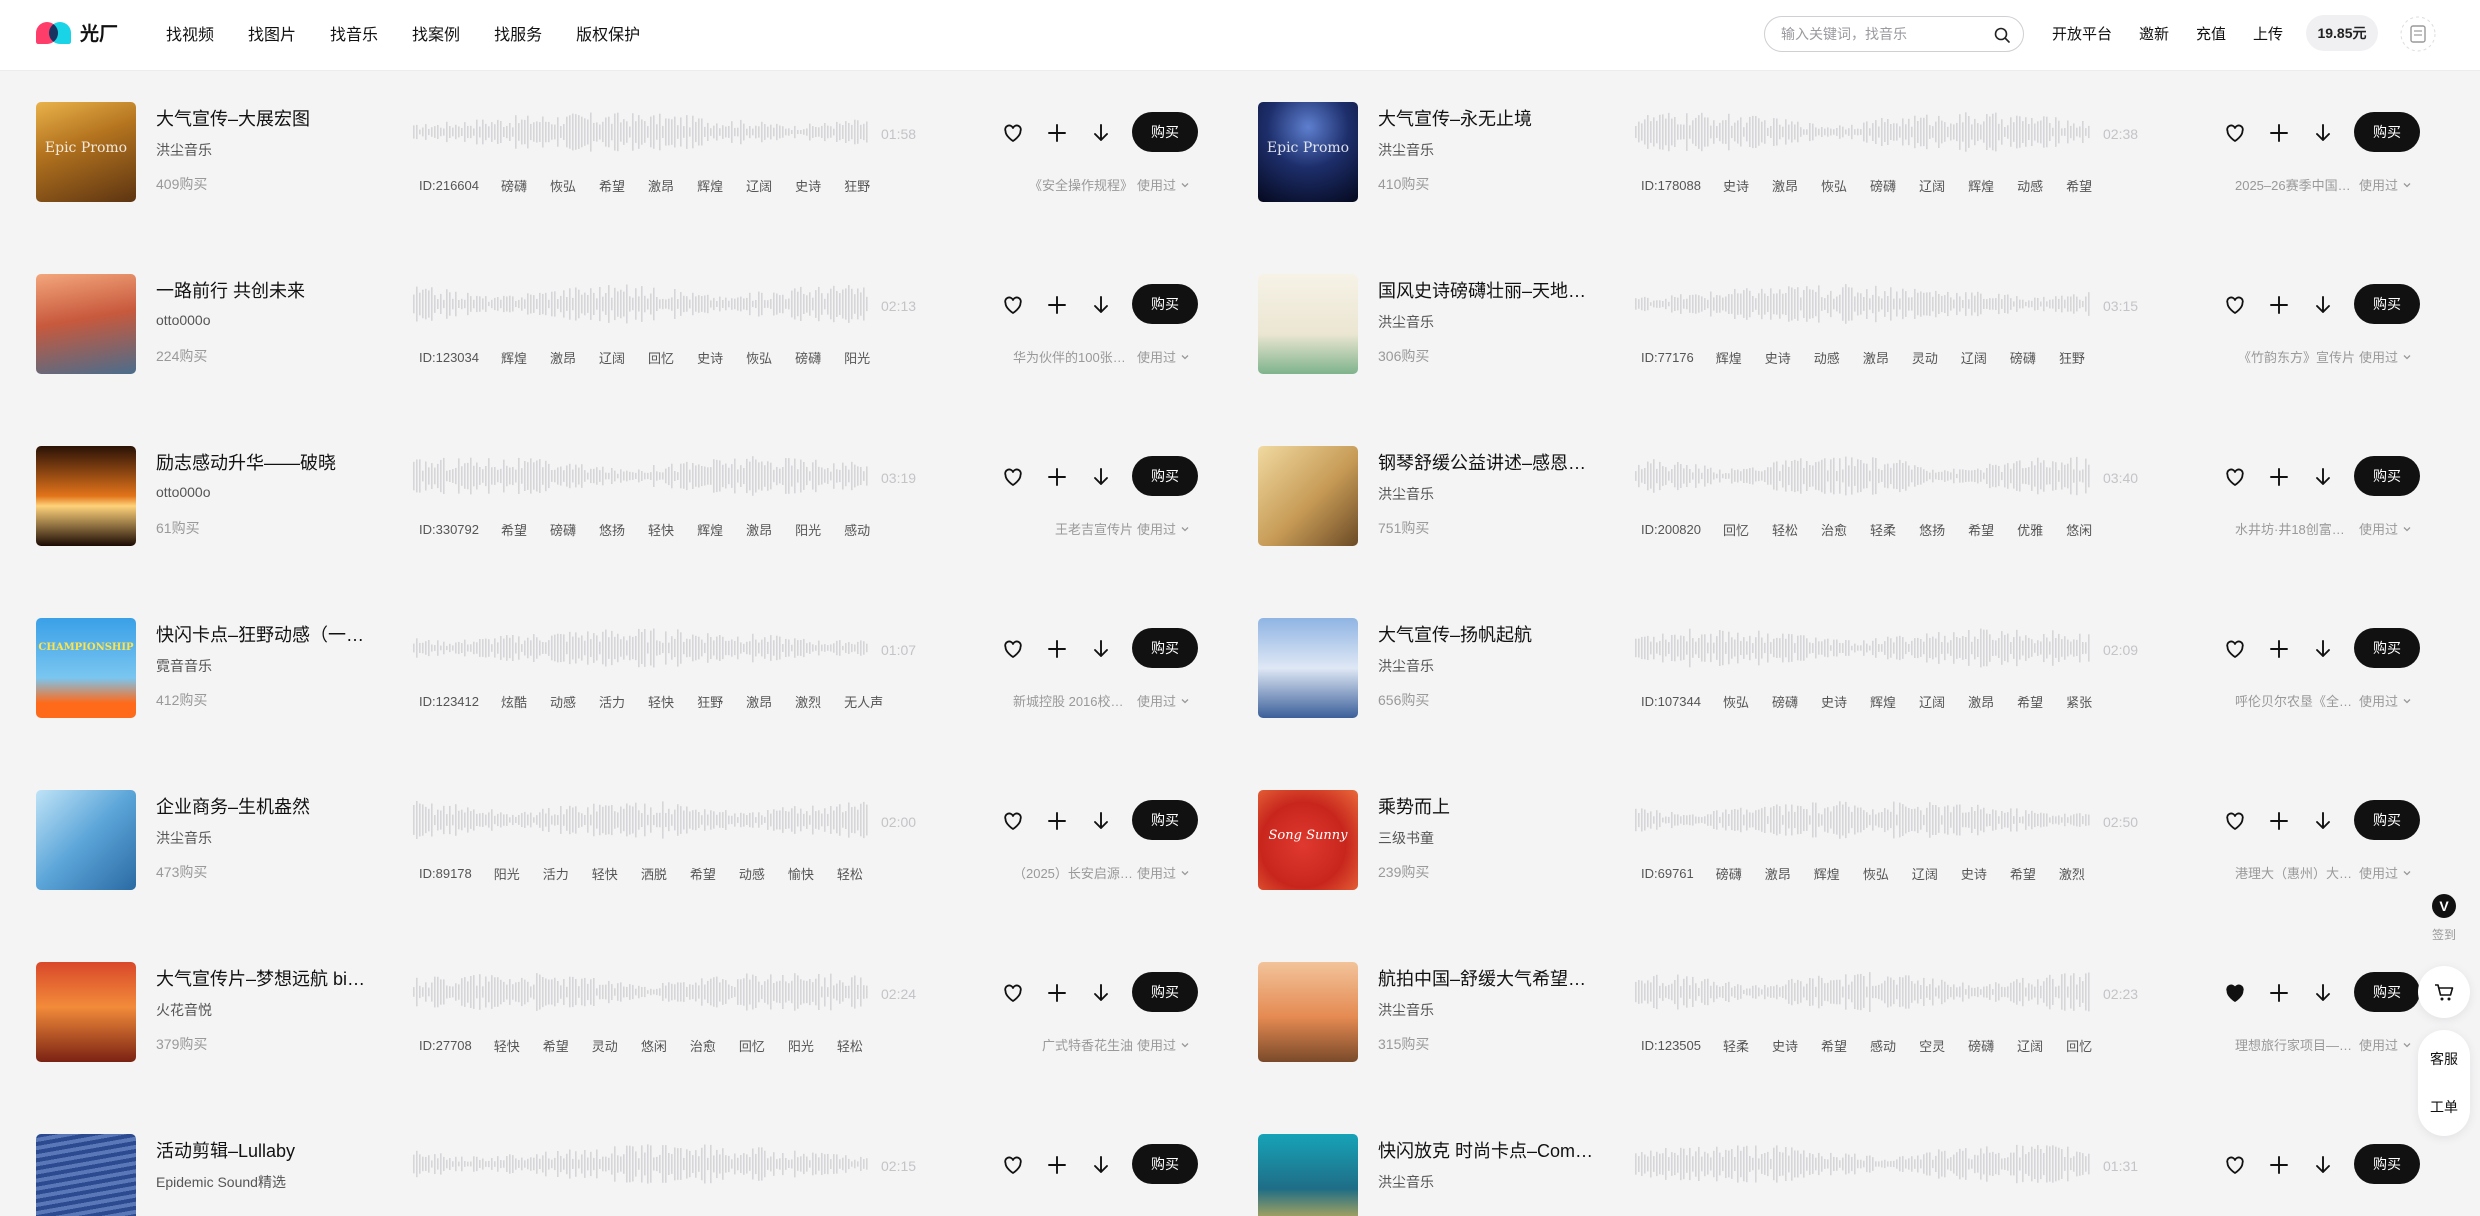 This screenshot has height=1216, width=2480. I want to click on usage-dropdown: （2025）长安启源A… 使用过, so click(1090, 872).